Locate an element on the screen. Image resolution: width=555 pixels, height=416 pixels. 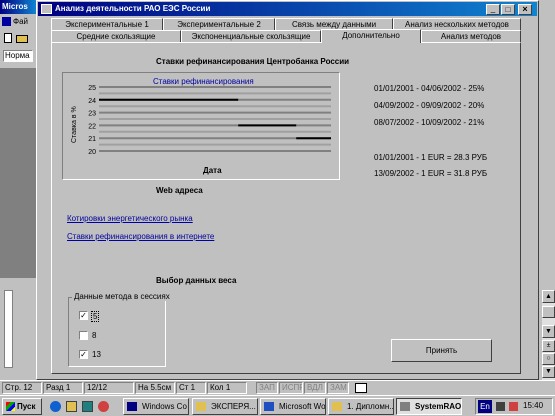
chart-y-tick: 25 is located at coordinates (92, 88).